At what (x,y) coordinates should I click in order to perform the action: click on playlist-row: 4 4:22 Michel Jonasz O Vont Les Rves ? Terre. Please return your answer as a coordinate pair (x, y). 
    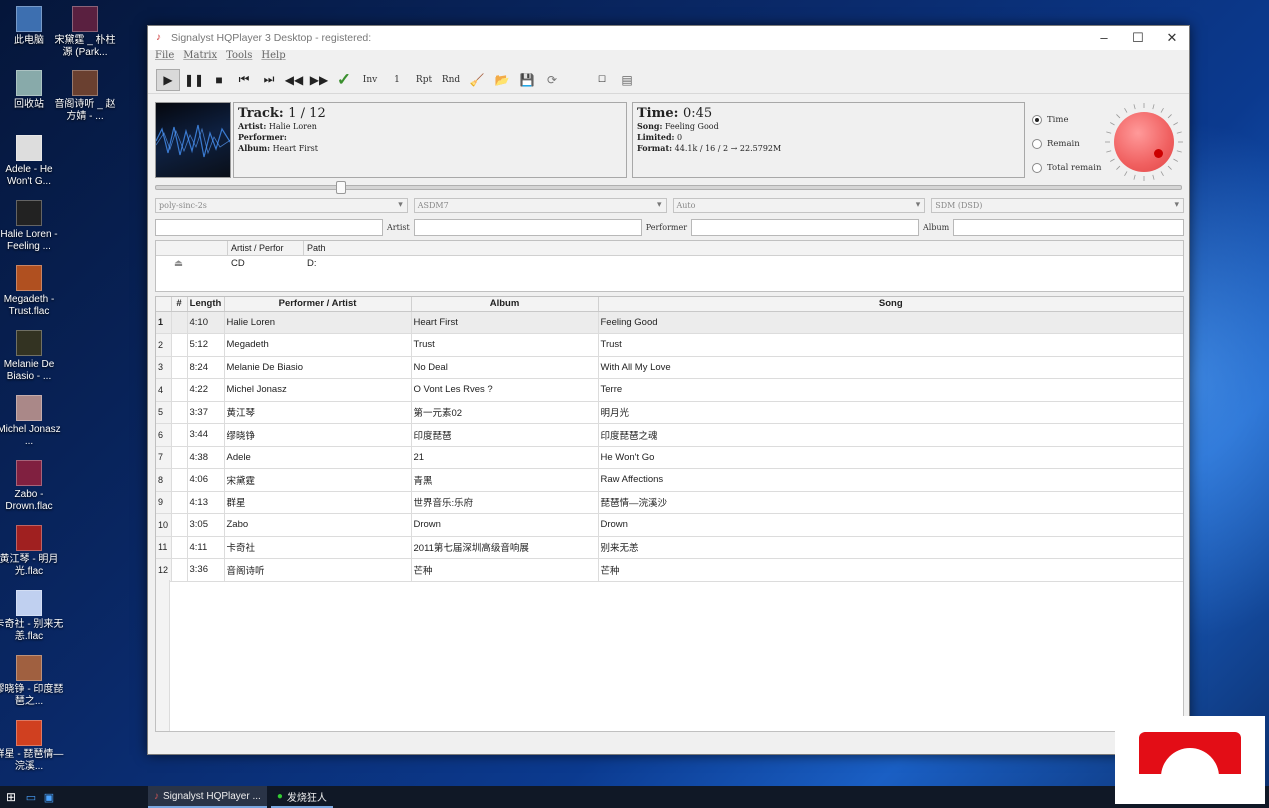
    Looking at the image, I should click on (669, 390).